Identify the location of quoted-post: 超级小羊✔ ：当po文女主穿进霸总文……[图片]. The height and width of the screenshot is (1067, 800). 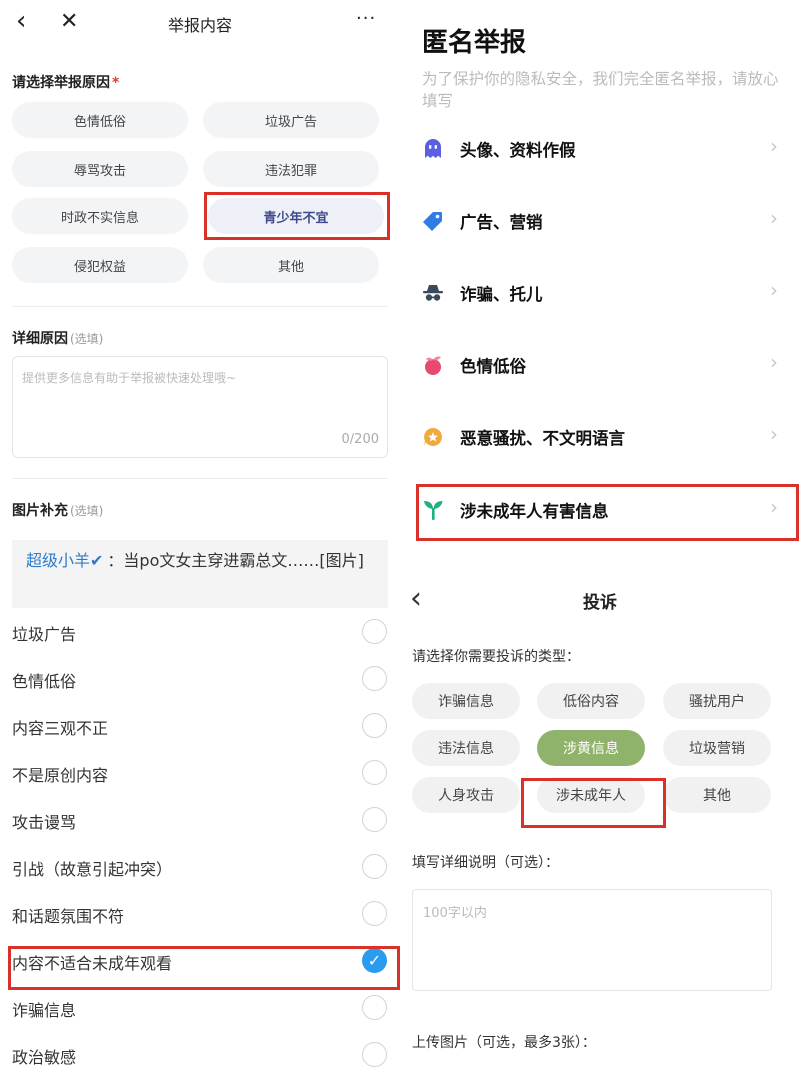
(200, 574).